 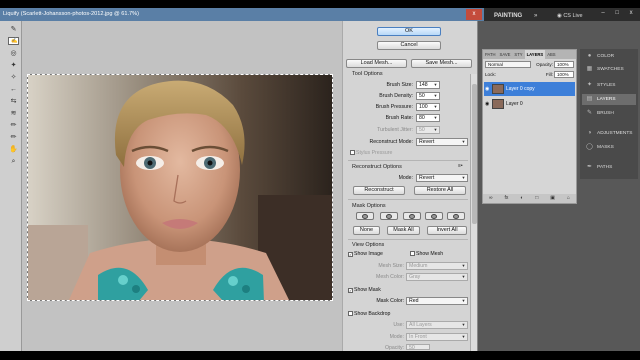 What do you see at coordinates (409, 45) in the screenshot?
I see `cancel-button: Cancel` at bounding box center [409, 45].